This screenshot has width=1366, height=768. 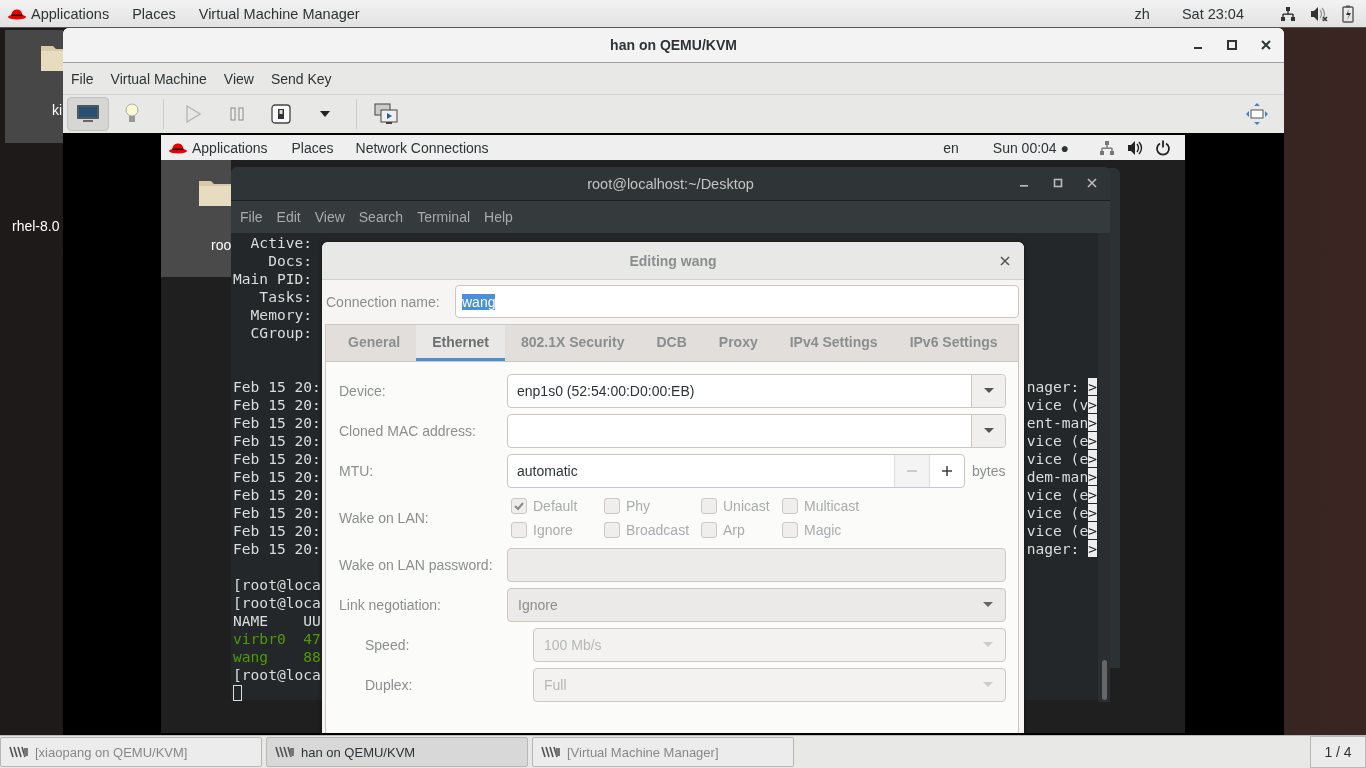 What do you see at coordinates (363, 391) in the screenshot?
I see `field-label: Device:` at bounding box center [363, 391].